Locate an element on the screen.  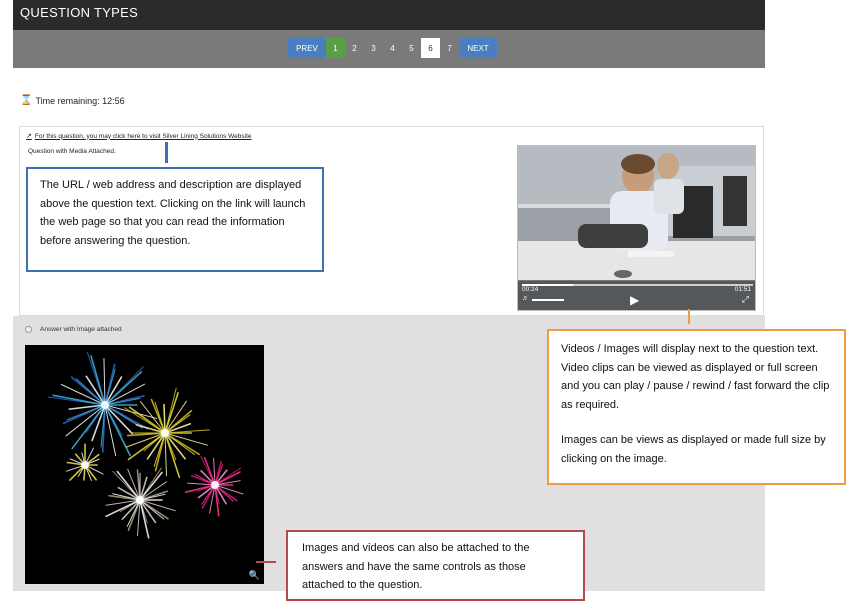
page-button-2: 2 is located at coordinates (354, 48).